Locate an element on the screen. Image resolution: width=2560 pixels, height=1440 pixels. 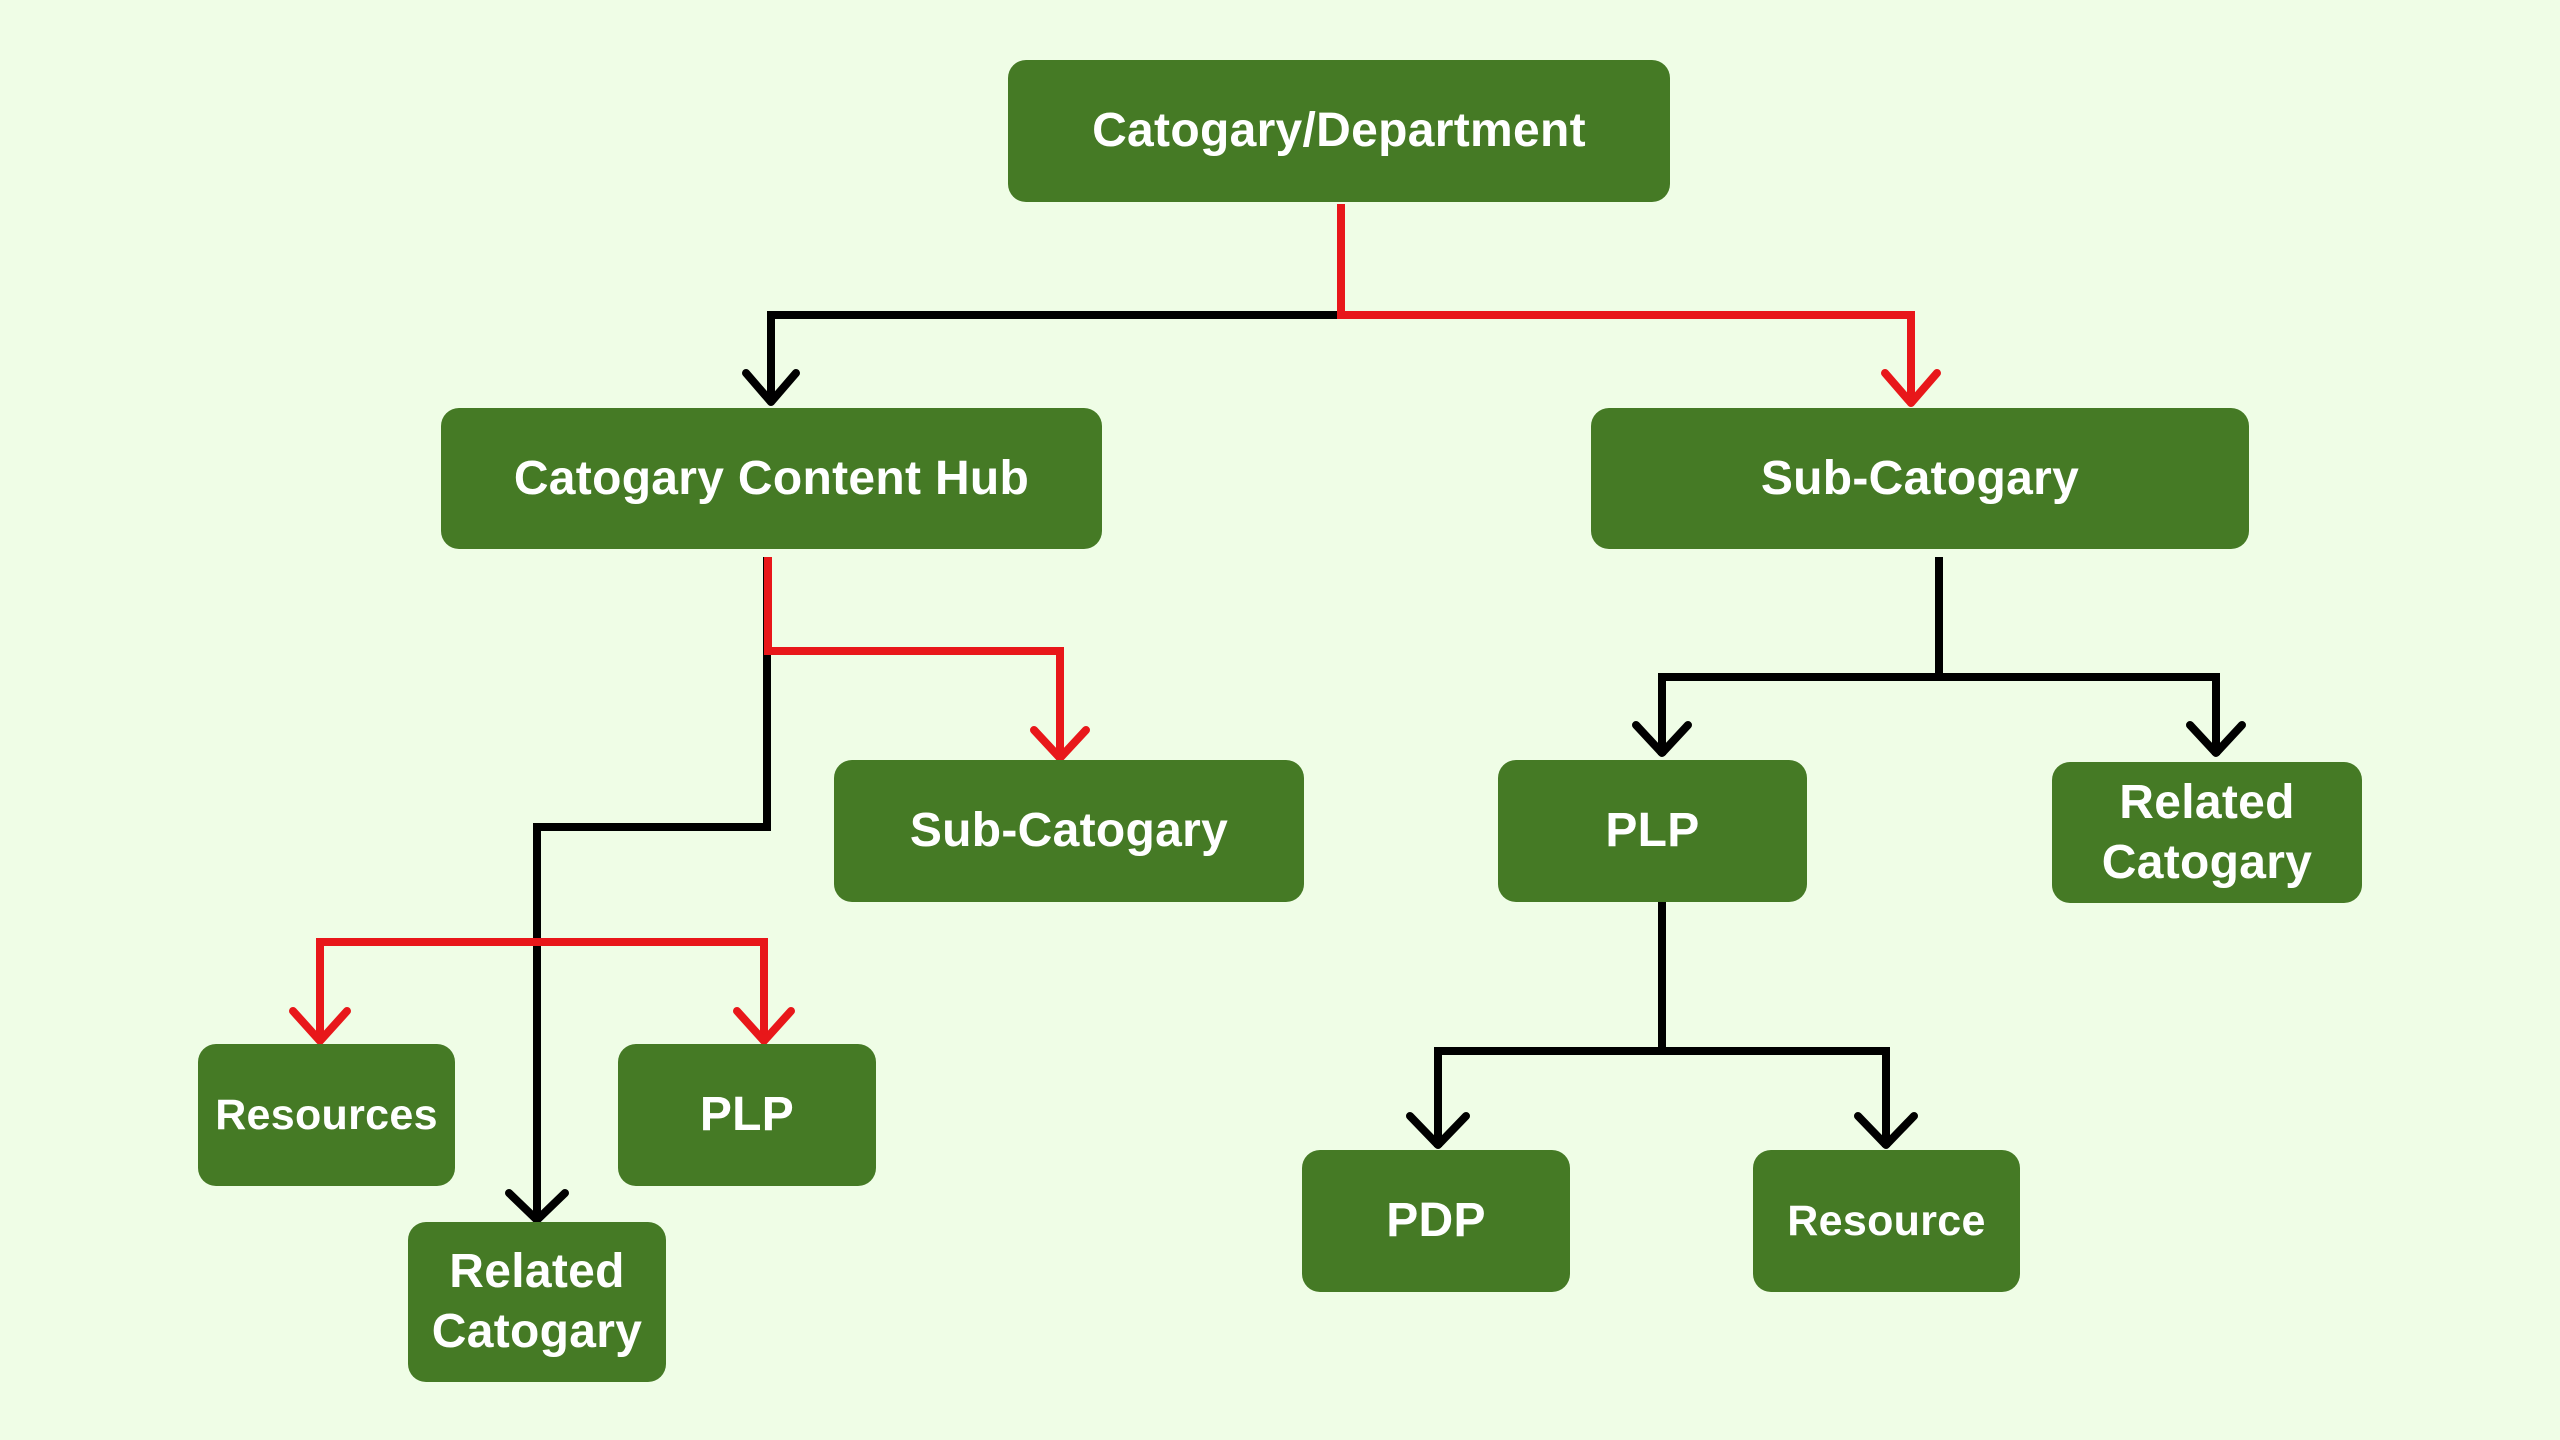
node-resource-right: Resource is located at coordinates (1886, 1221).